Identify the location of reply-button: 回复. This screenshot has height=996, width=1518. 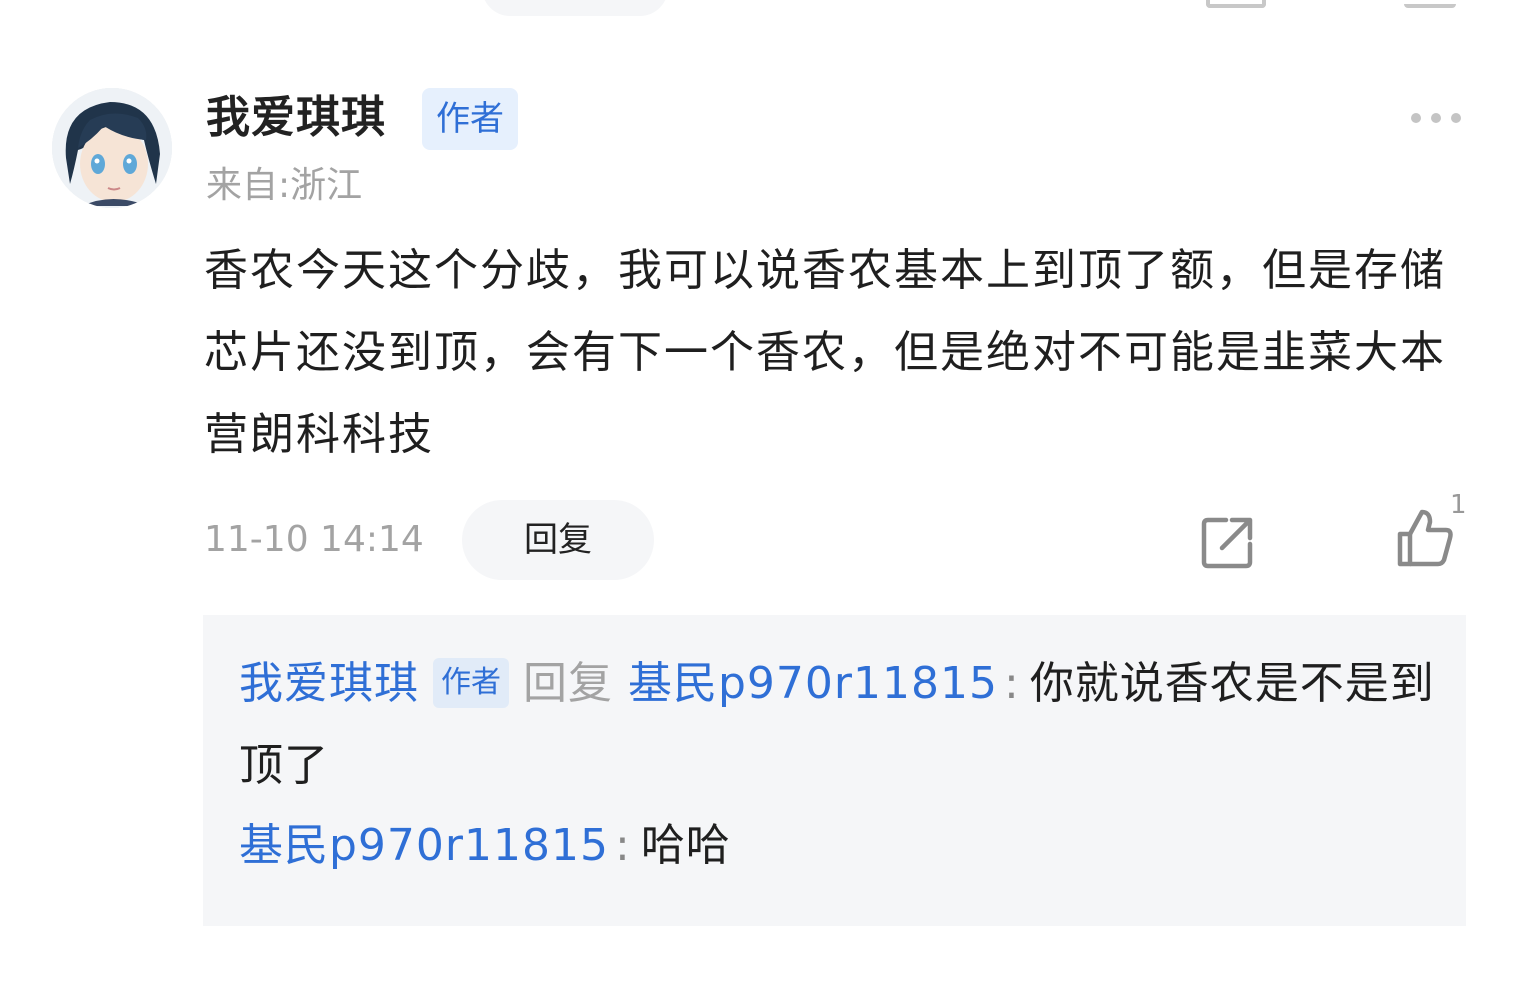
(558, 540).